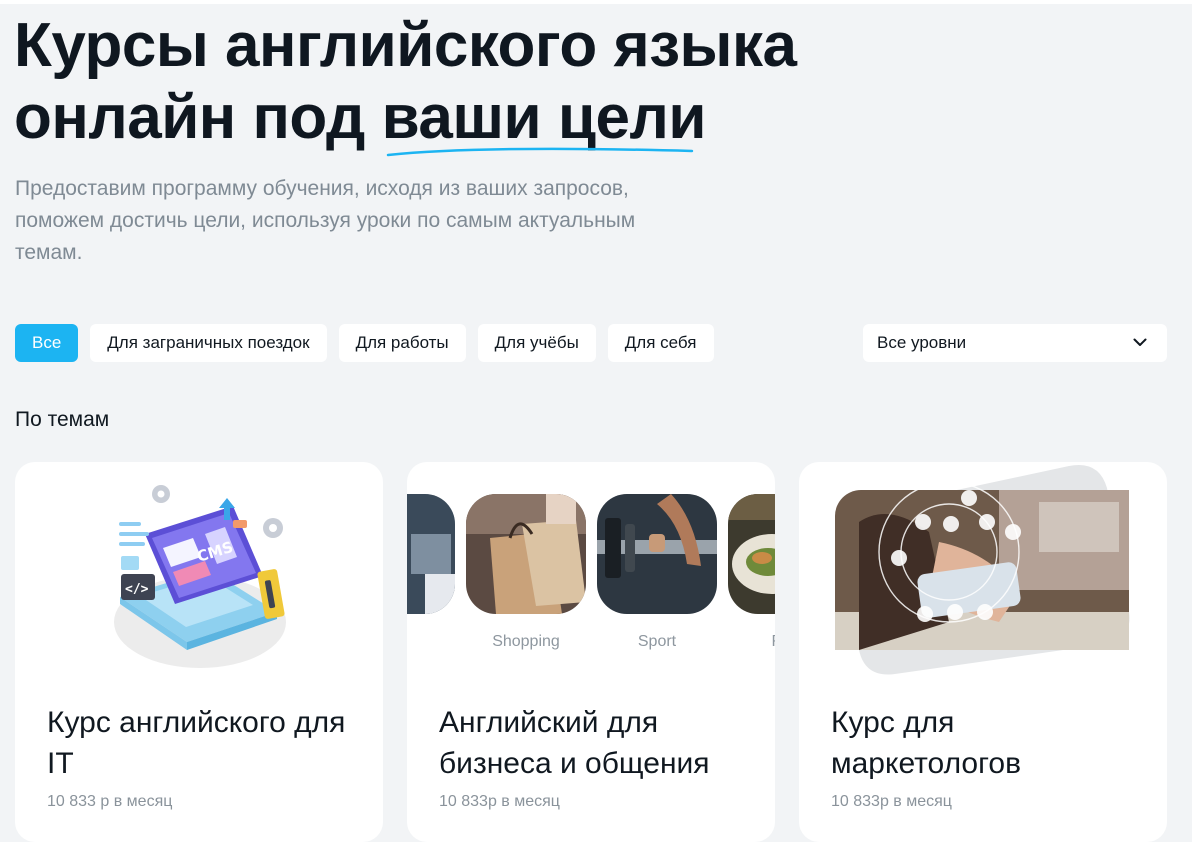  I want to click on course-card-business-image: el Shopping Sport Rest, so click(591, 572).